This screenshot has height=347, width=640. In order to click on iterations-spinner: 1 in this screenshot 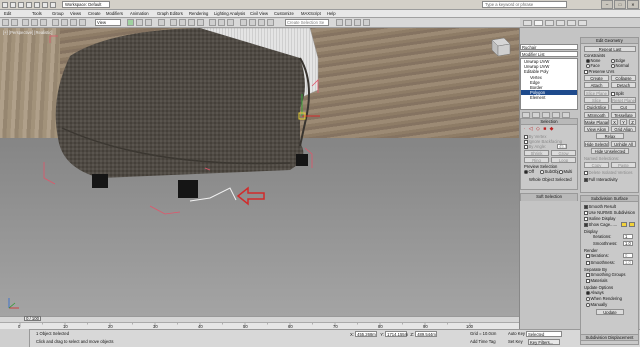, I will do `click(628, 236)`.